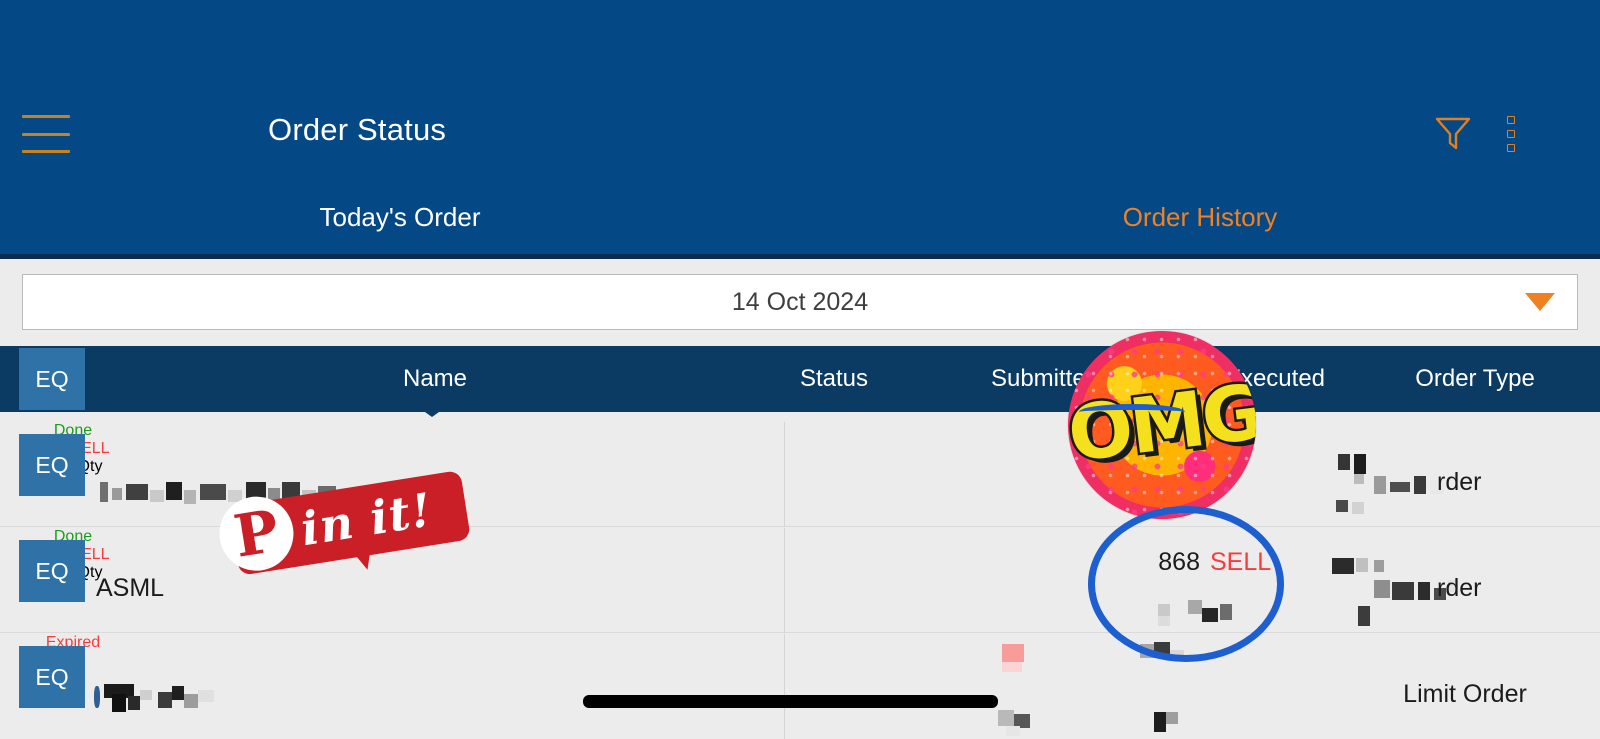  I want to click on tab-order-history: Order History, so click(1200, 222).